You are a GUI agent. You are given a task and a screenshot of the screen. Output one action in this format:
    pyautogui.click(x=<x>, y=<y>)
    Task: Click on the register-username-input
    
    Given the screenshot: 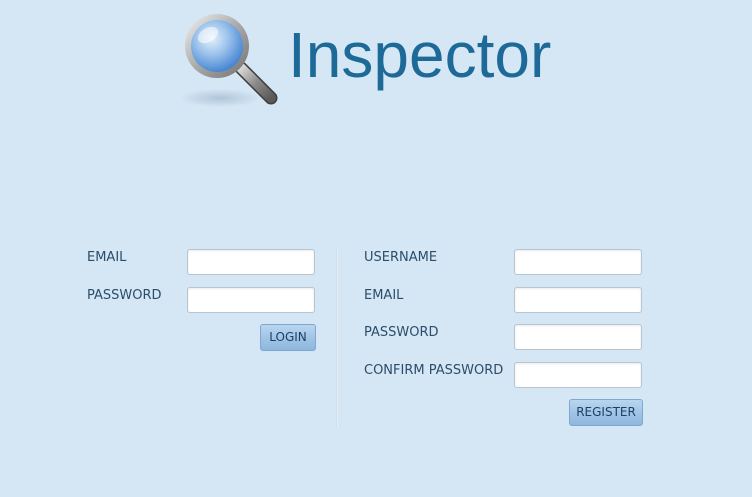 What is the action you would take?
    pyautogui.click(x=578, y=262)
    